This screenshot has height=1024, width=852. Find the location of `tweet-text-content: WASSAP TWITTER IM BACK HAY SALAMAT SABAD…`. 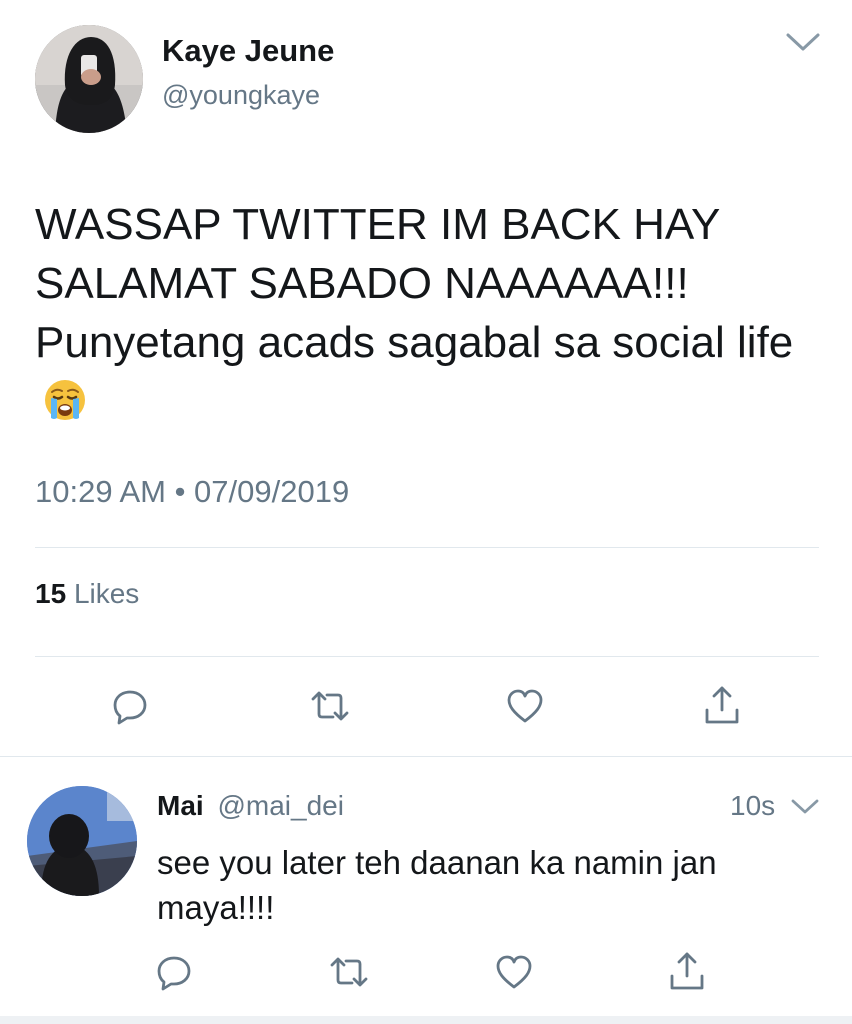

tweet-text-content: WASSAP TWITTER IM BACK HAY SALAMAT SABAD… is located at coordinates (414, 283).